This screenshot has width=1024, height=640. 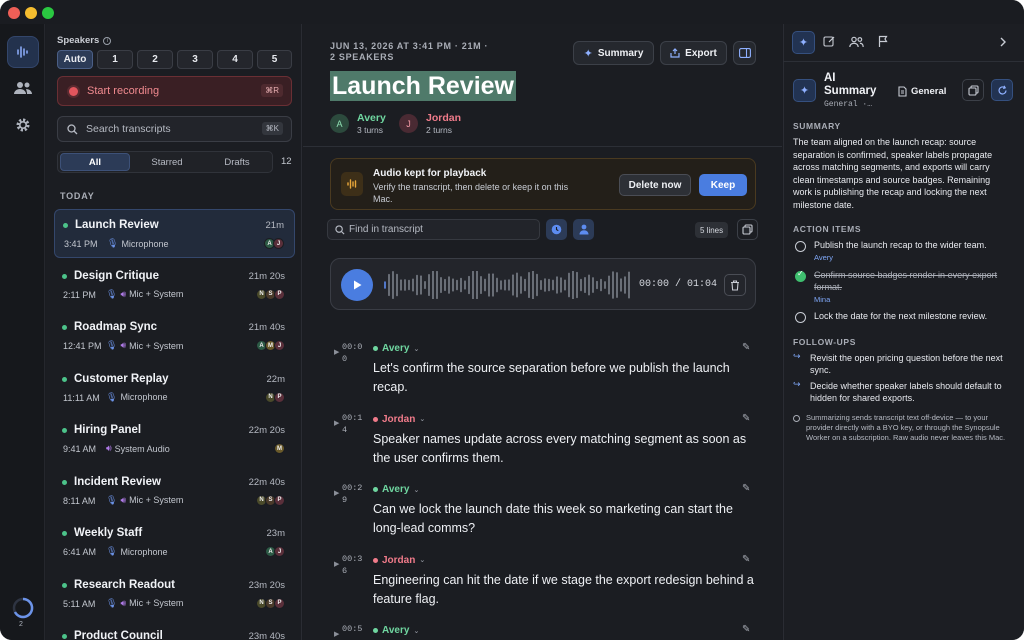 I want to click on inspector-flags-tab, so click(x=885, y=43).